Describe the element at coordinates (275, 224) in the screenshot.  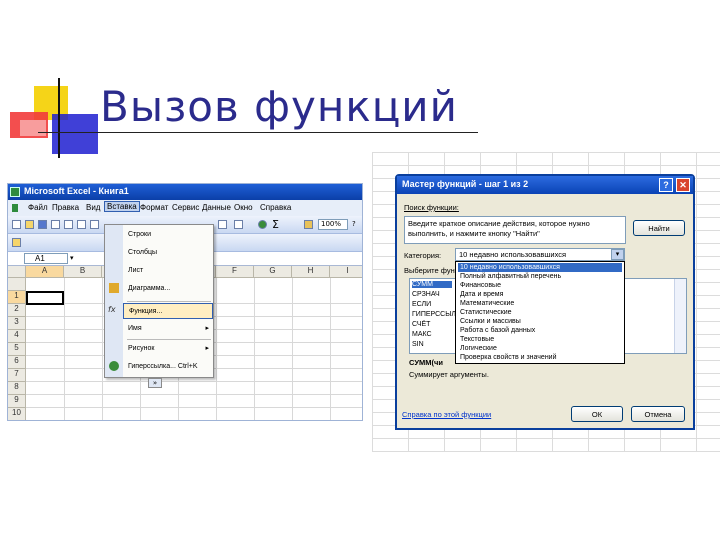
I see `autosum-icon: Σ` at that location.